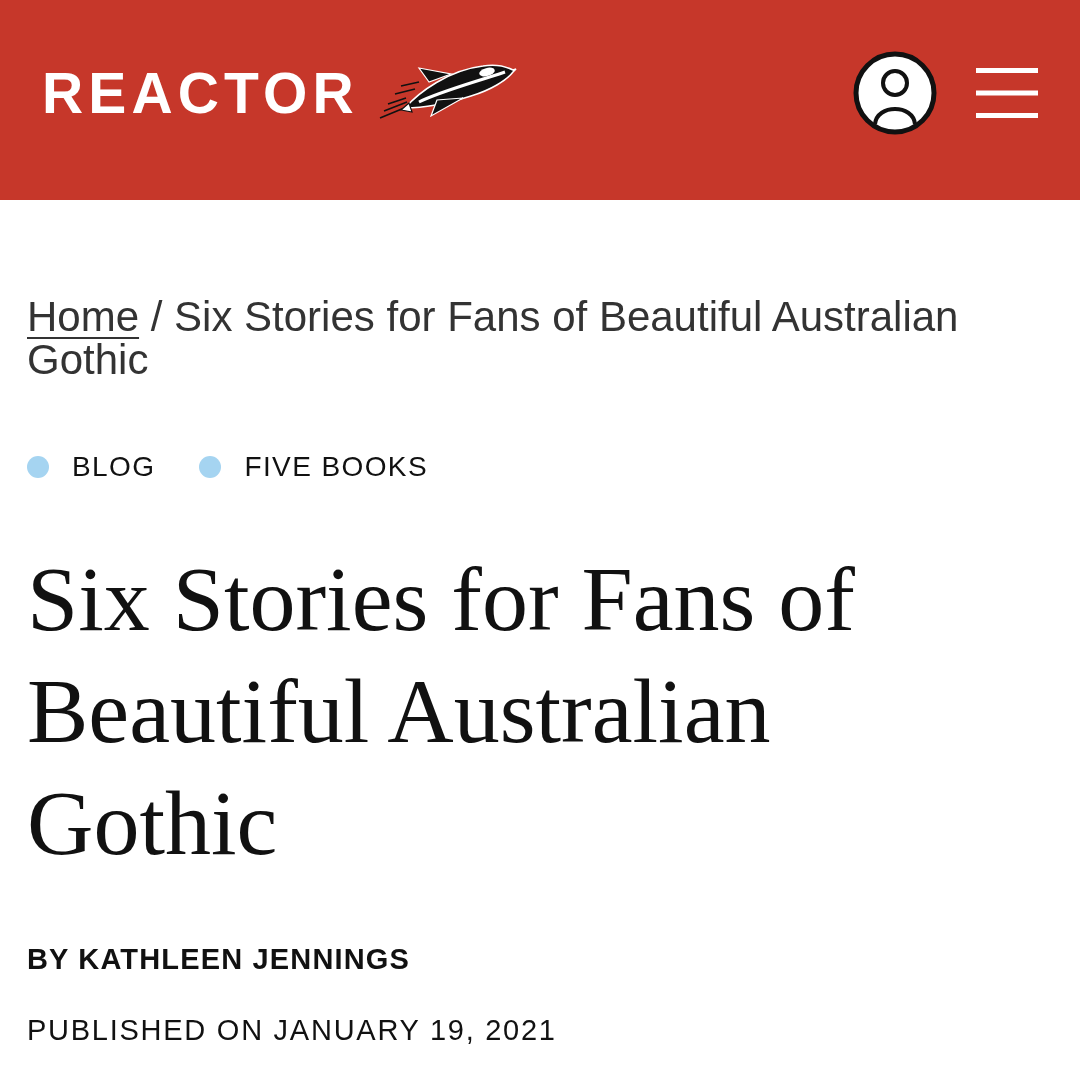 This screenshot has width=1080, height=1080. What do you see at coordinates (895, 93) in the screenshot?
I see `user-icon` at bounding box center [895, 93].